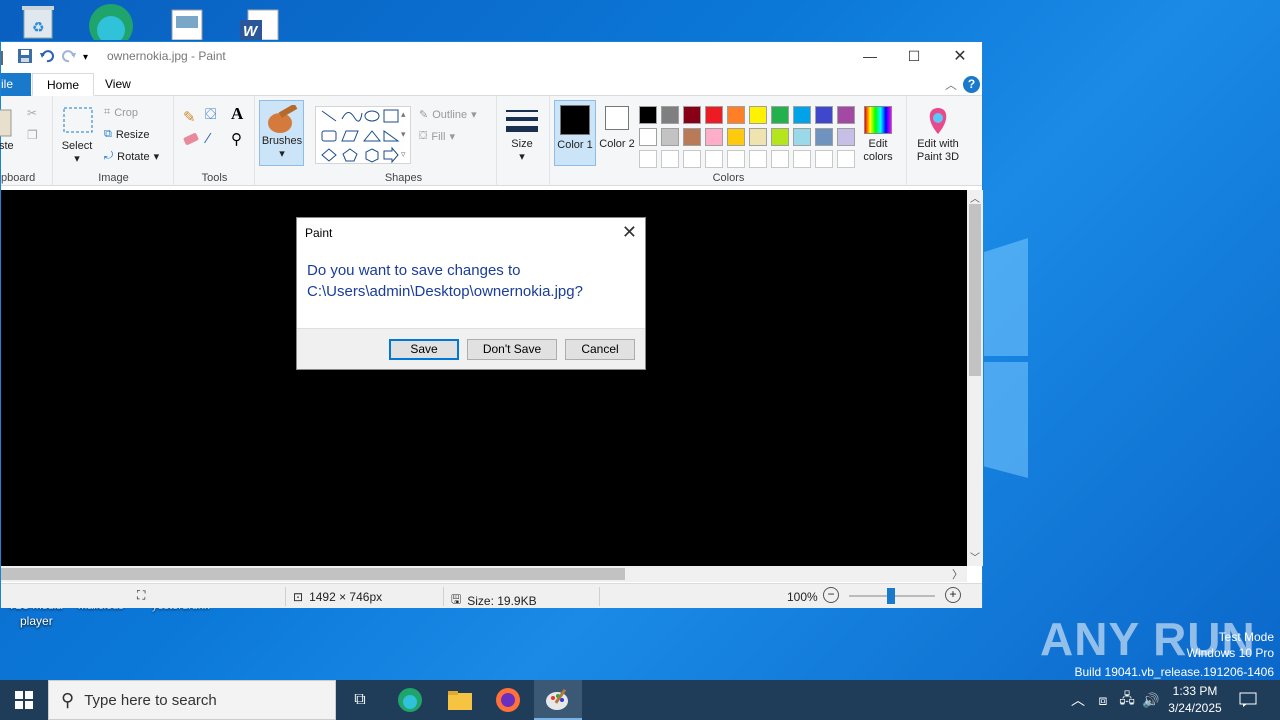  What do you see at coordinates (522, 151) in the screenshot?
I see `size-button: Size ▾` at bounding box center [522, 151].